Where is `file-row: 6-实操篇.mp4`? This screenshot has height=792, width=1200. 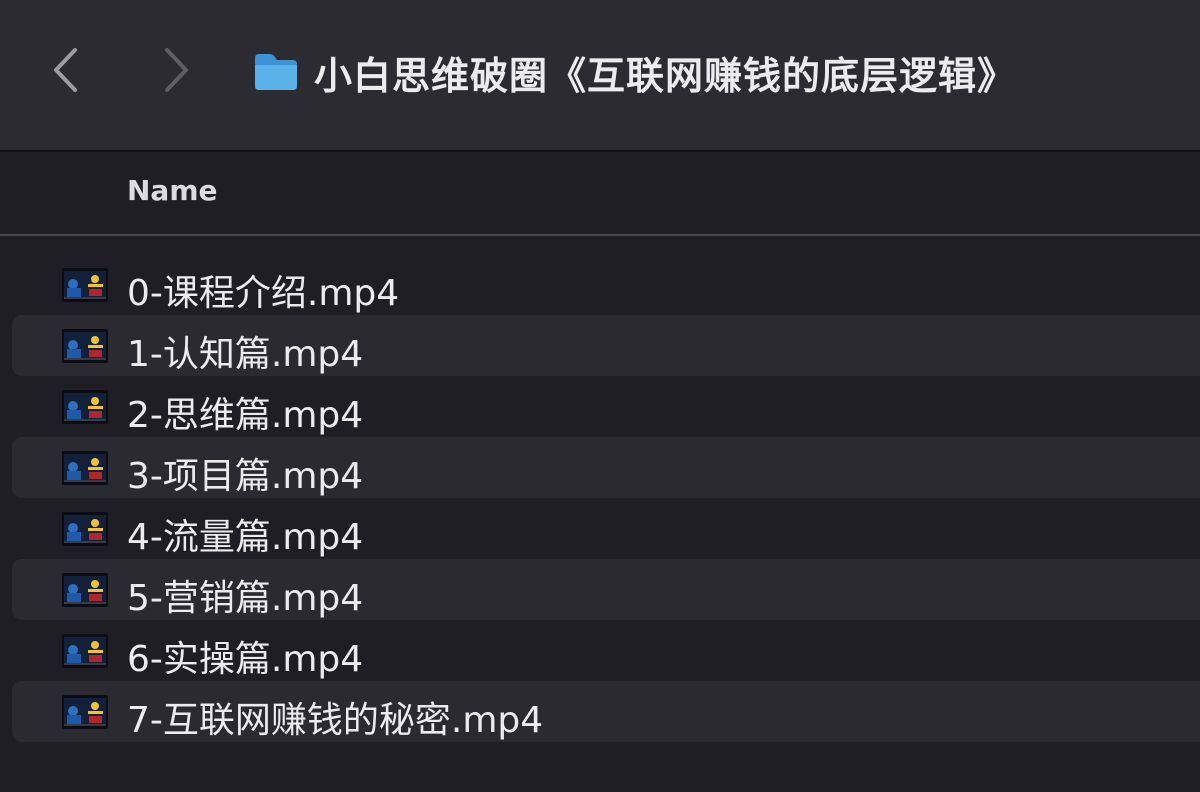
file-row: 6-实操篇.mp4 is located at coordinates (606, 650).